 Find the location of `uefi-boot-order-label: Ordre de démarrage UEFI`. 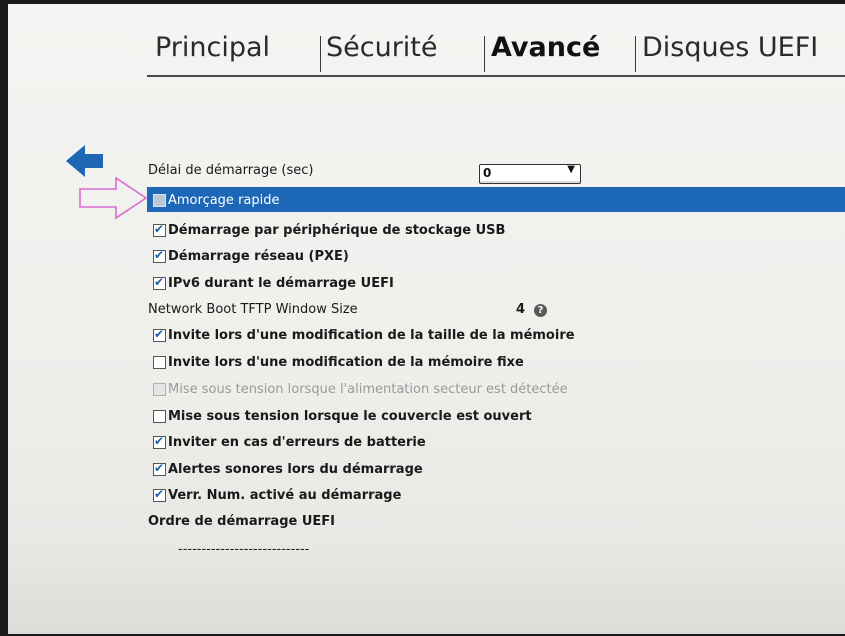

uefi-boot-order-label: Ordre de démarrage UEFI is located at coordinates (242, 521).